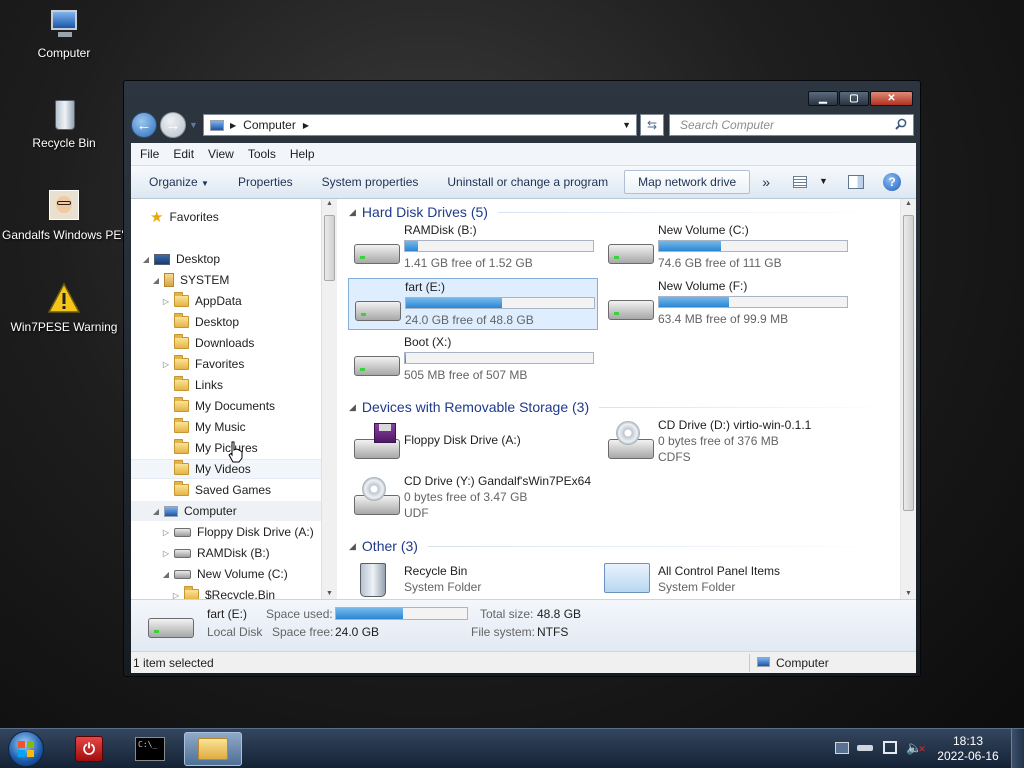 Image resolution: width=1024 pixels, height=768 pixels. Describe the element at coordinates (237, 532) in the screenshot. I see `tree-item-floppy: ▷ Floppy Disk Drive (A:)` at that location.